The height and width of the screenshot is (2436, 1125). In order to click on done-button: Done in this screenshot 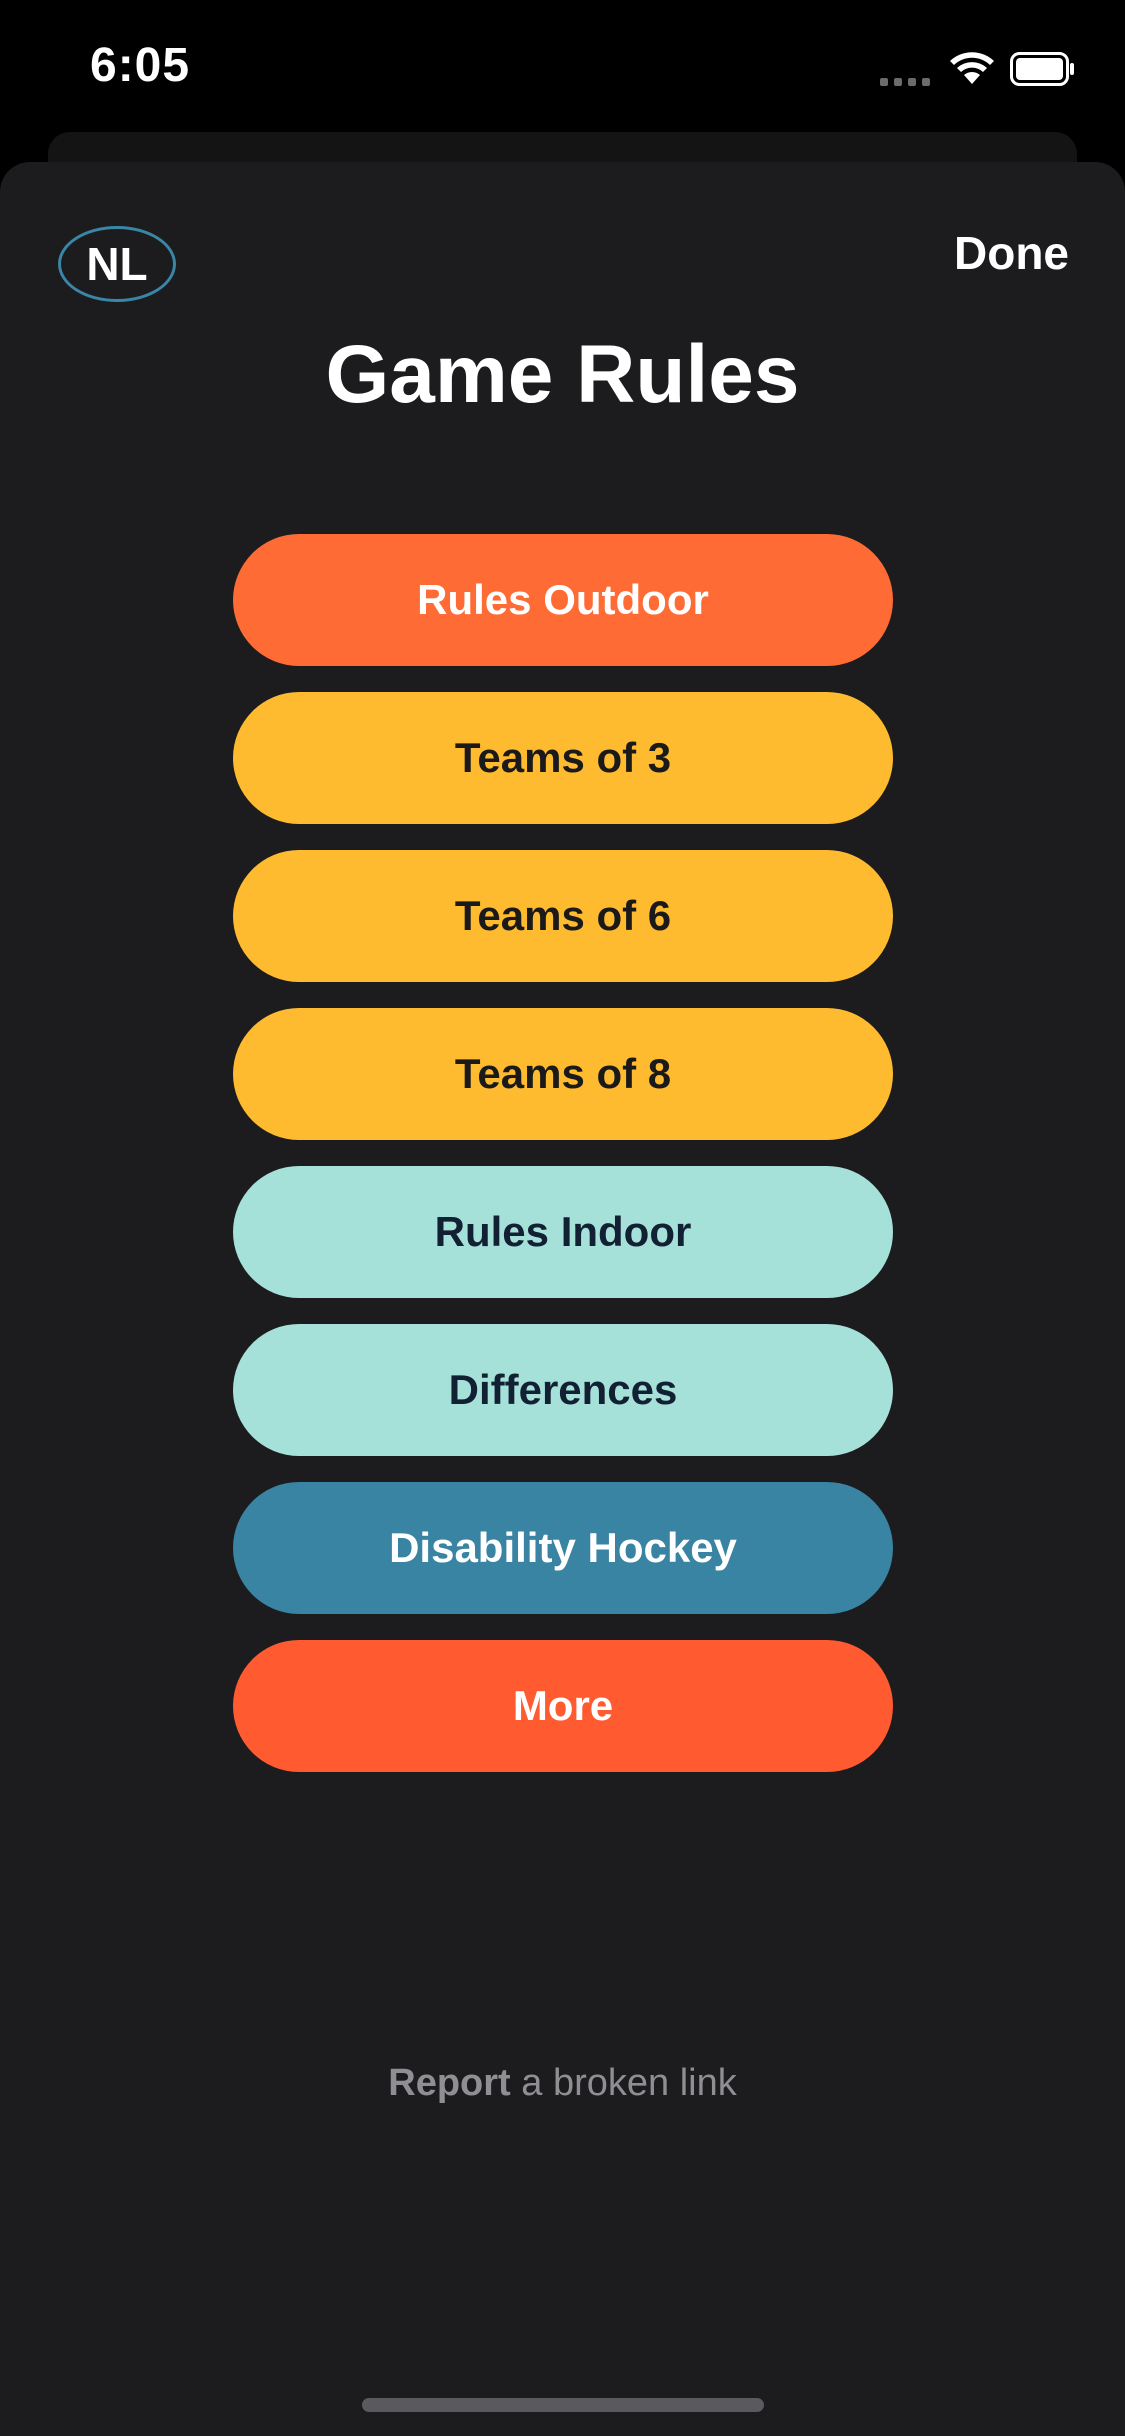, I will do `click(1011, 253)`.